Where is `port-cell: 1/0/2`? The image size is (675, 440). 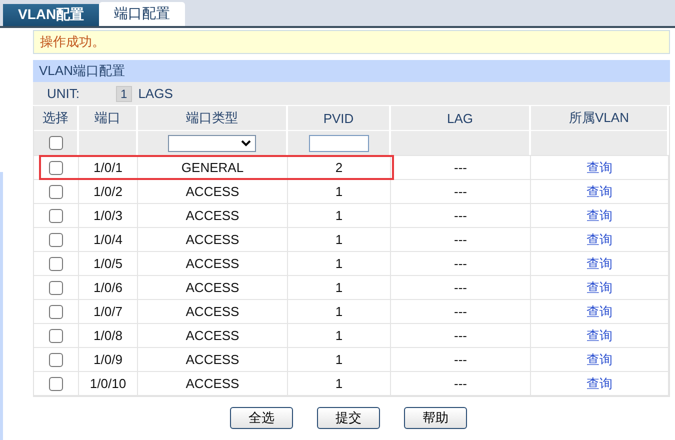 port-cell: 1/0/2 is located at coordinates (108, 191).